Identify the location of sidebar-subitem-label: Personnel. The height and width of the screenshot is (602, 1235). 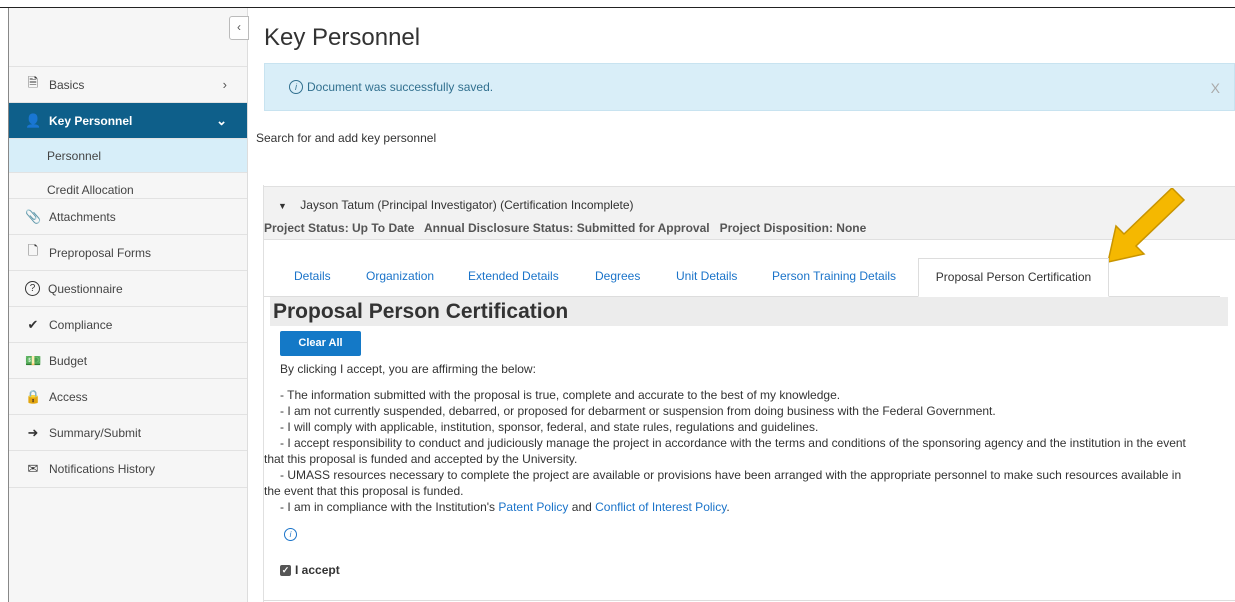
(74, 155).